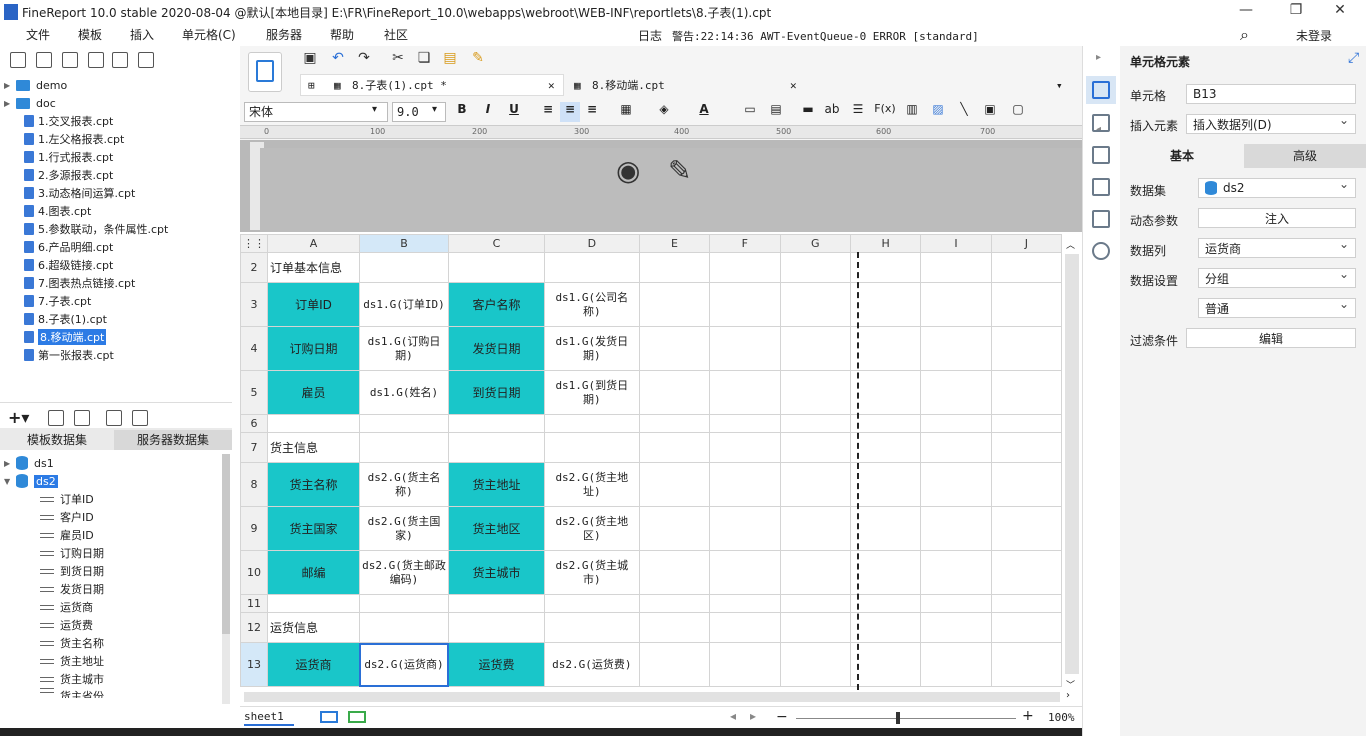  Describe the element at coordinates (1271, 123) in the screenshot. I see `insert-element-select: 插入数据列(D)` at that location.